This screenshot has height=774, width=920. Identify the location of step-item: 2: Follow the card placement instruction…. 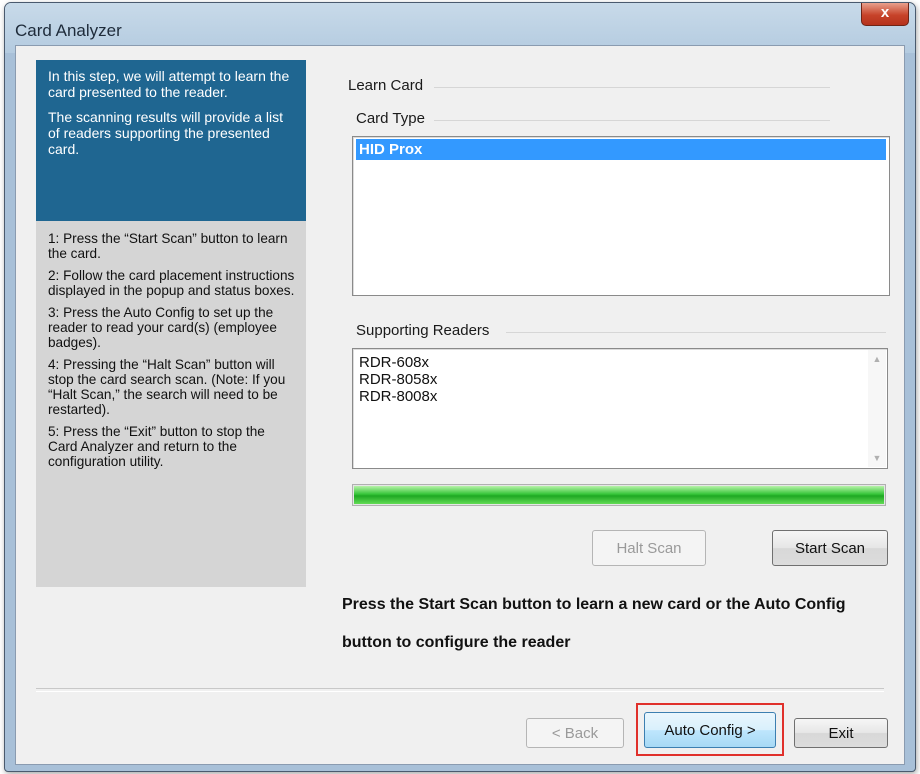
(171, 283).